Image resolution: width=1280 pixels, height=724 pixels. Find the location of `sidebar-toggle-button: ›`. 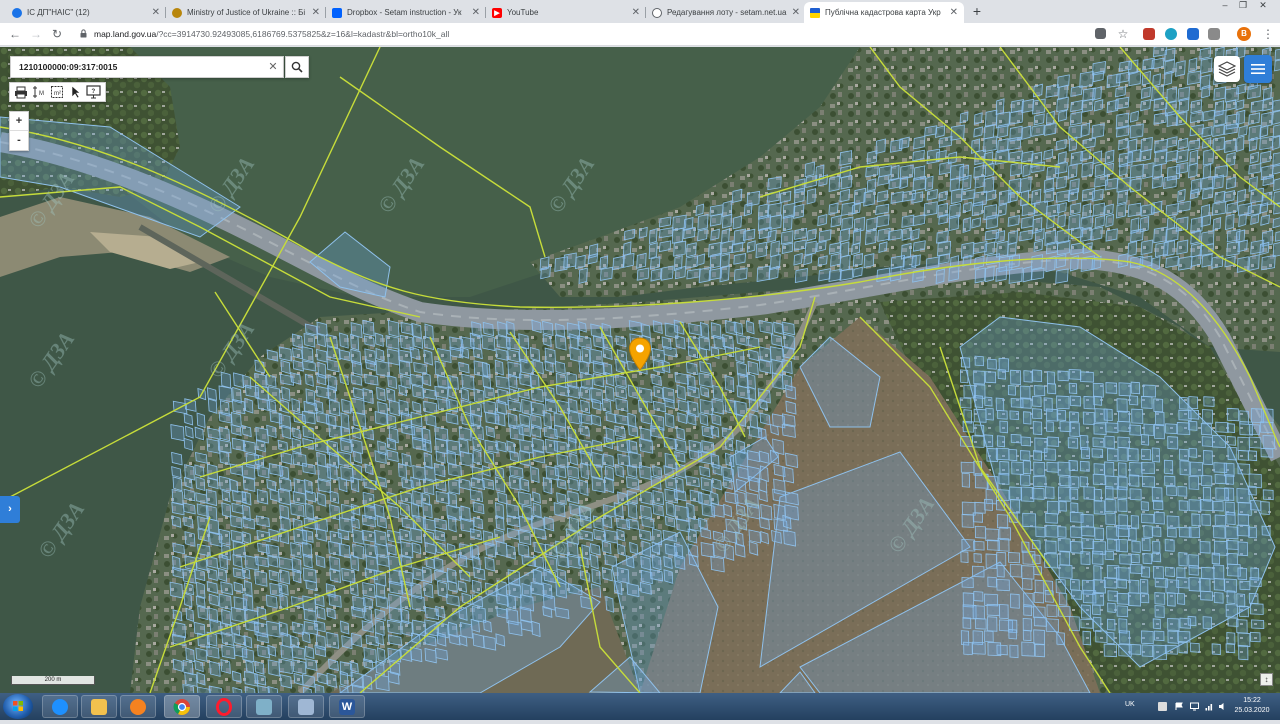

sidebar-toggle-button: › is located at coordinates (10, 509).